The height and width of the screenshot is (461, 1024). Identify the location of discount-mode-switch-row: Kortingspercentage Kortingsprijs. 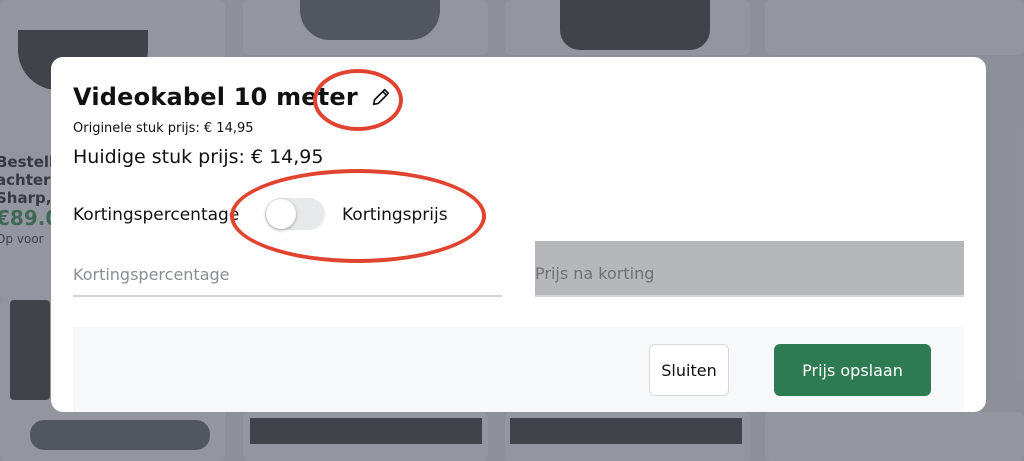
(283, 215).